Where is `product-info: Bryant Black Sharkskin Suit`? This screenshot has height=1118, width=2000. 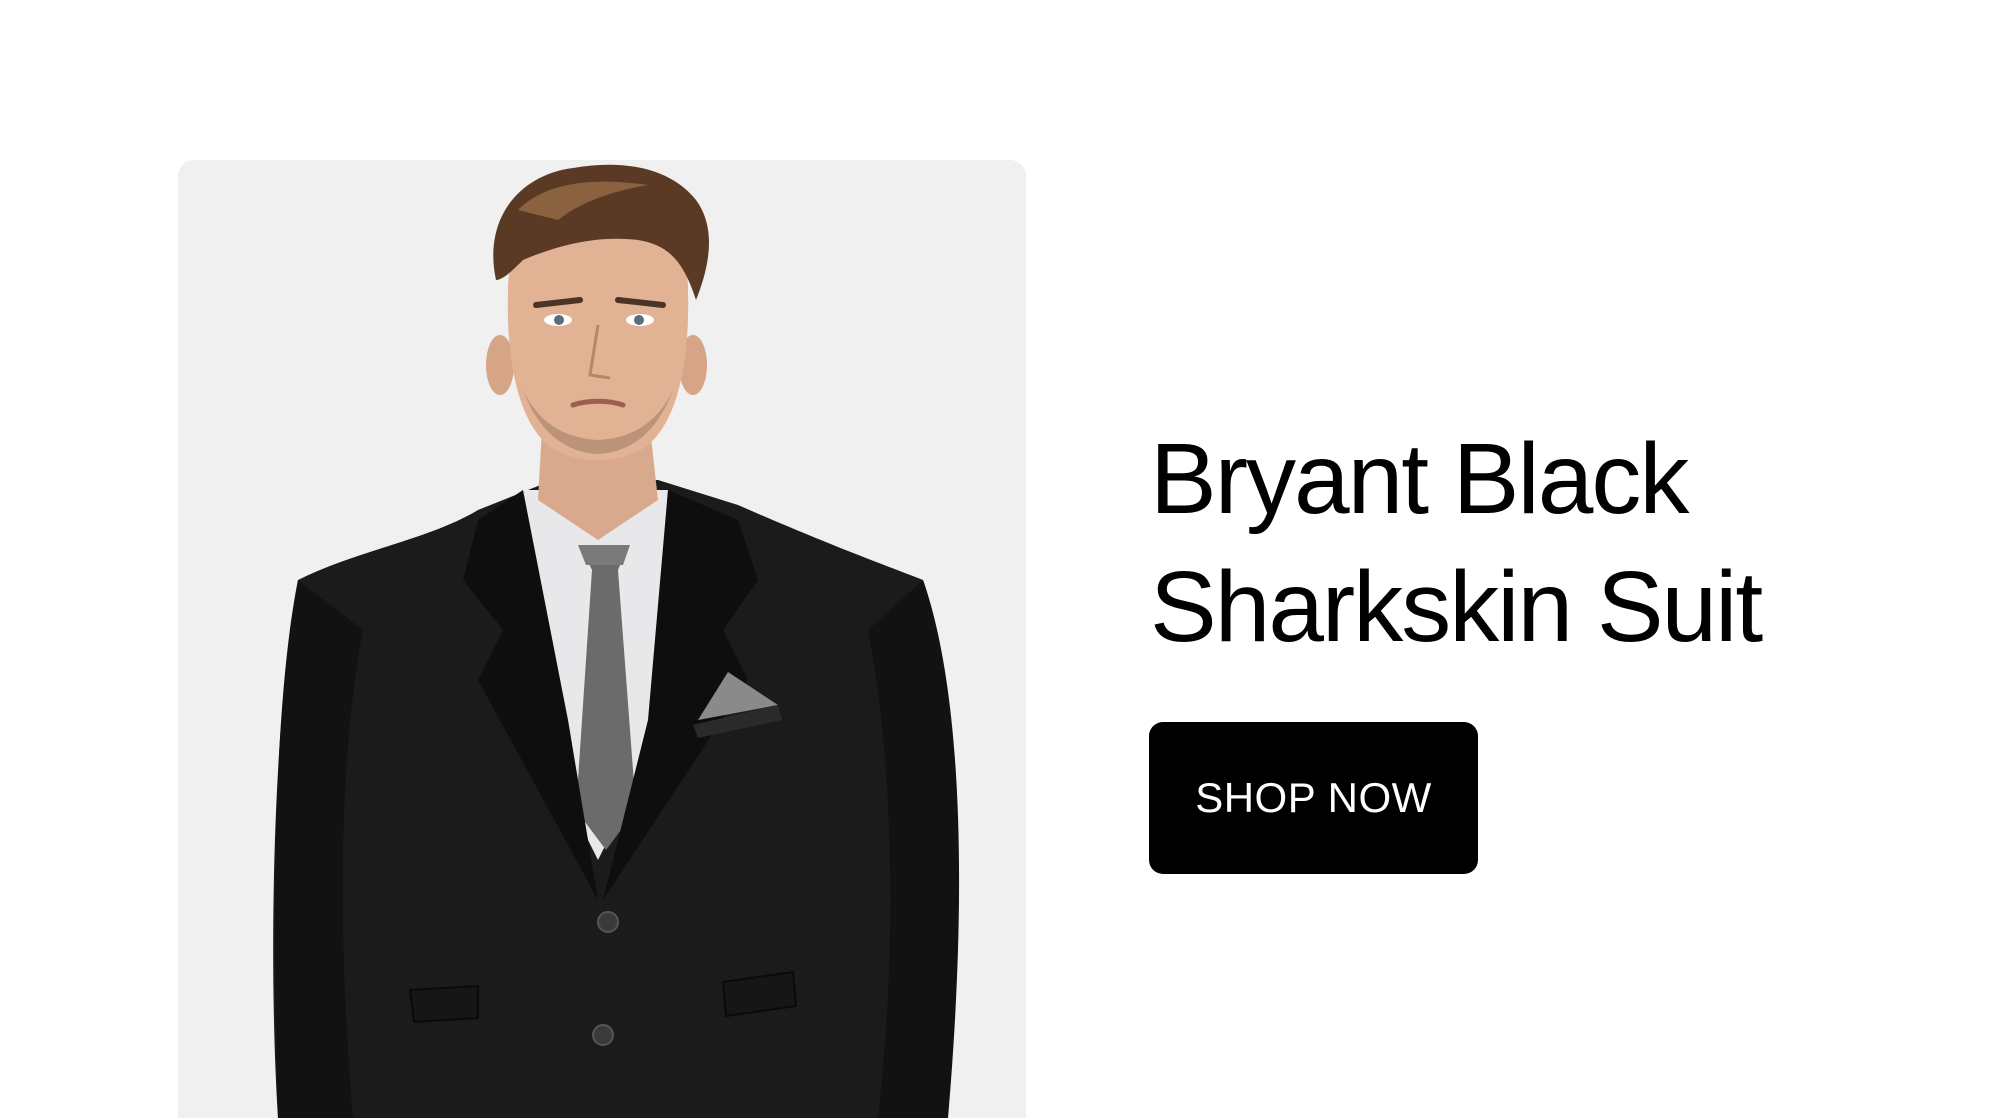
product-info: Bryant Black Sharkskin Suit is located at coordinates (1530, 543).